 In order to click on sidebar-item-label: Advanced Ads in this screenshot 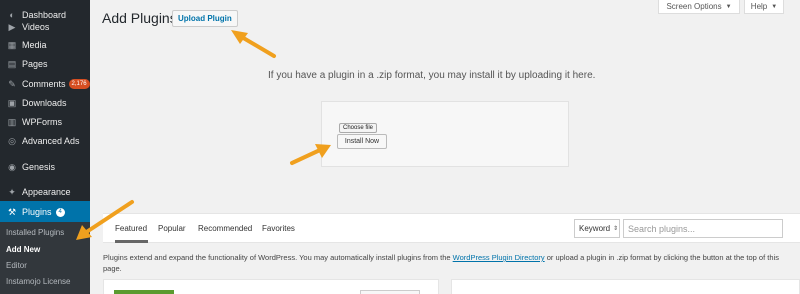, I will do `click(51, 141)`.